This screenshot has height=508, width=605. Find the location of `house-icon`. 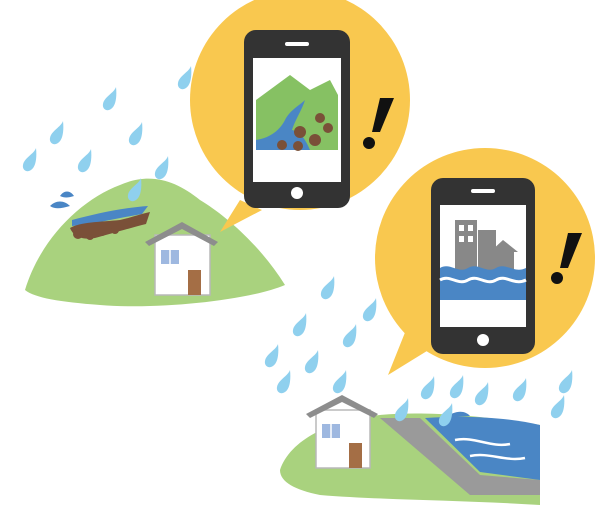

house-icon is located at coordinates (342, 432).